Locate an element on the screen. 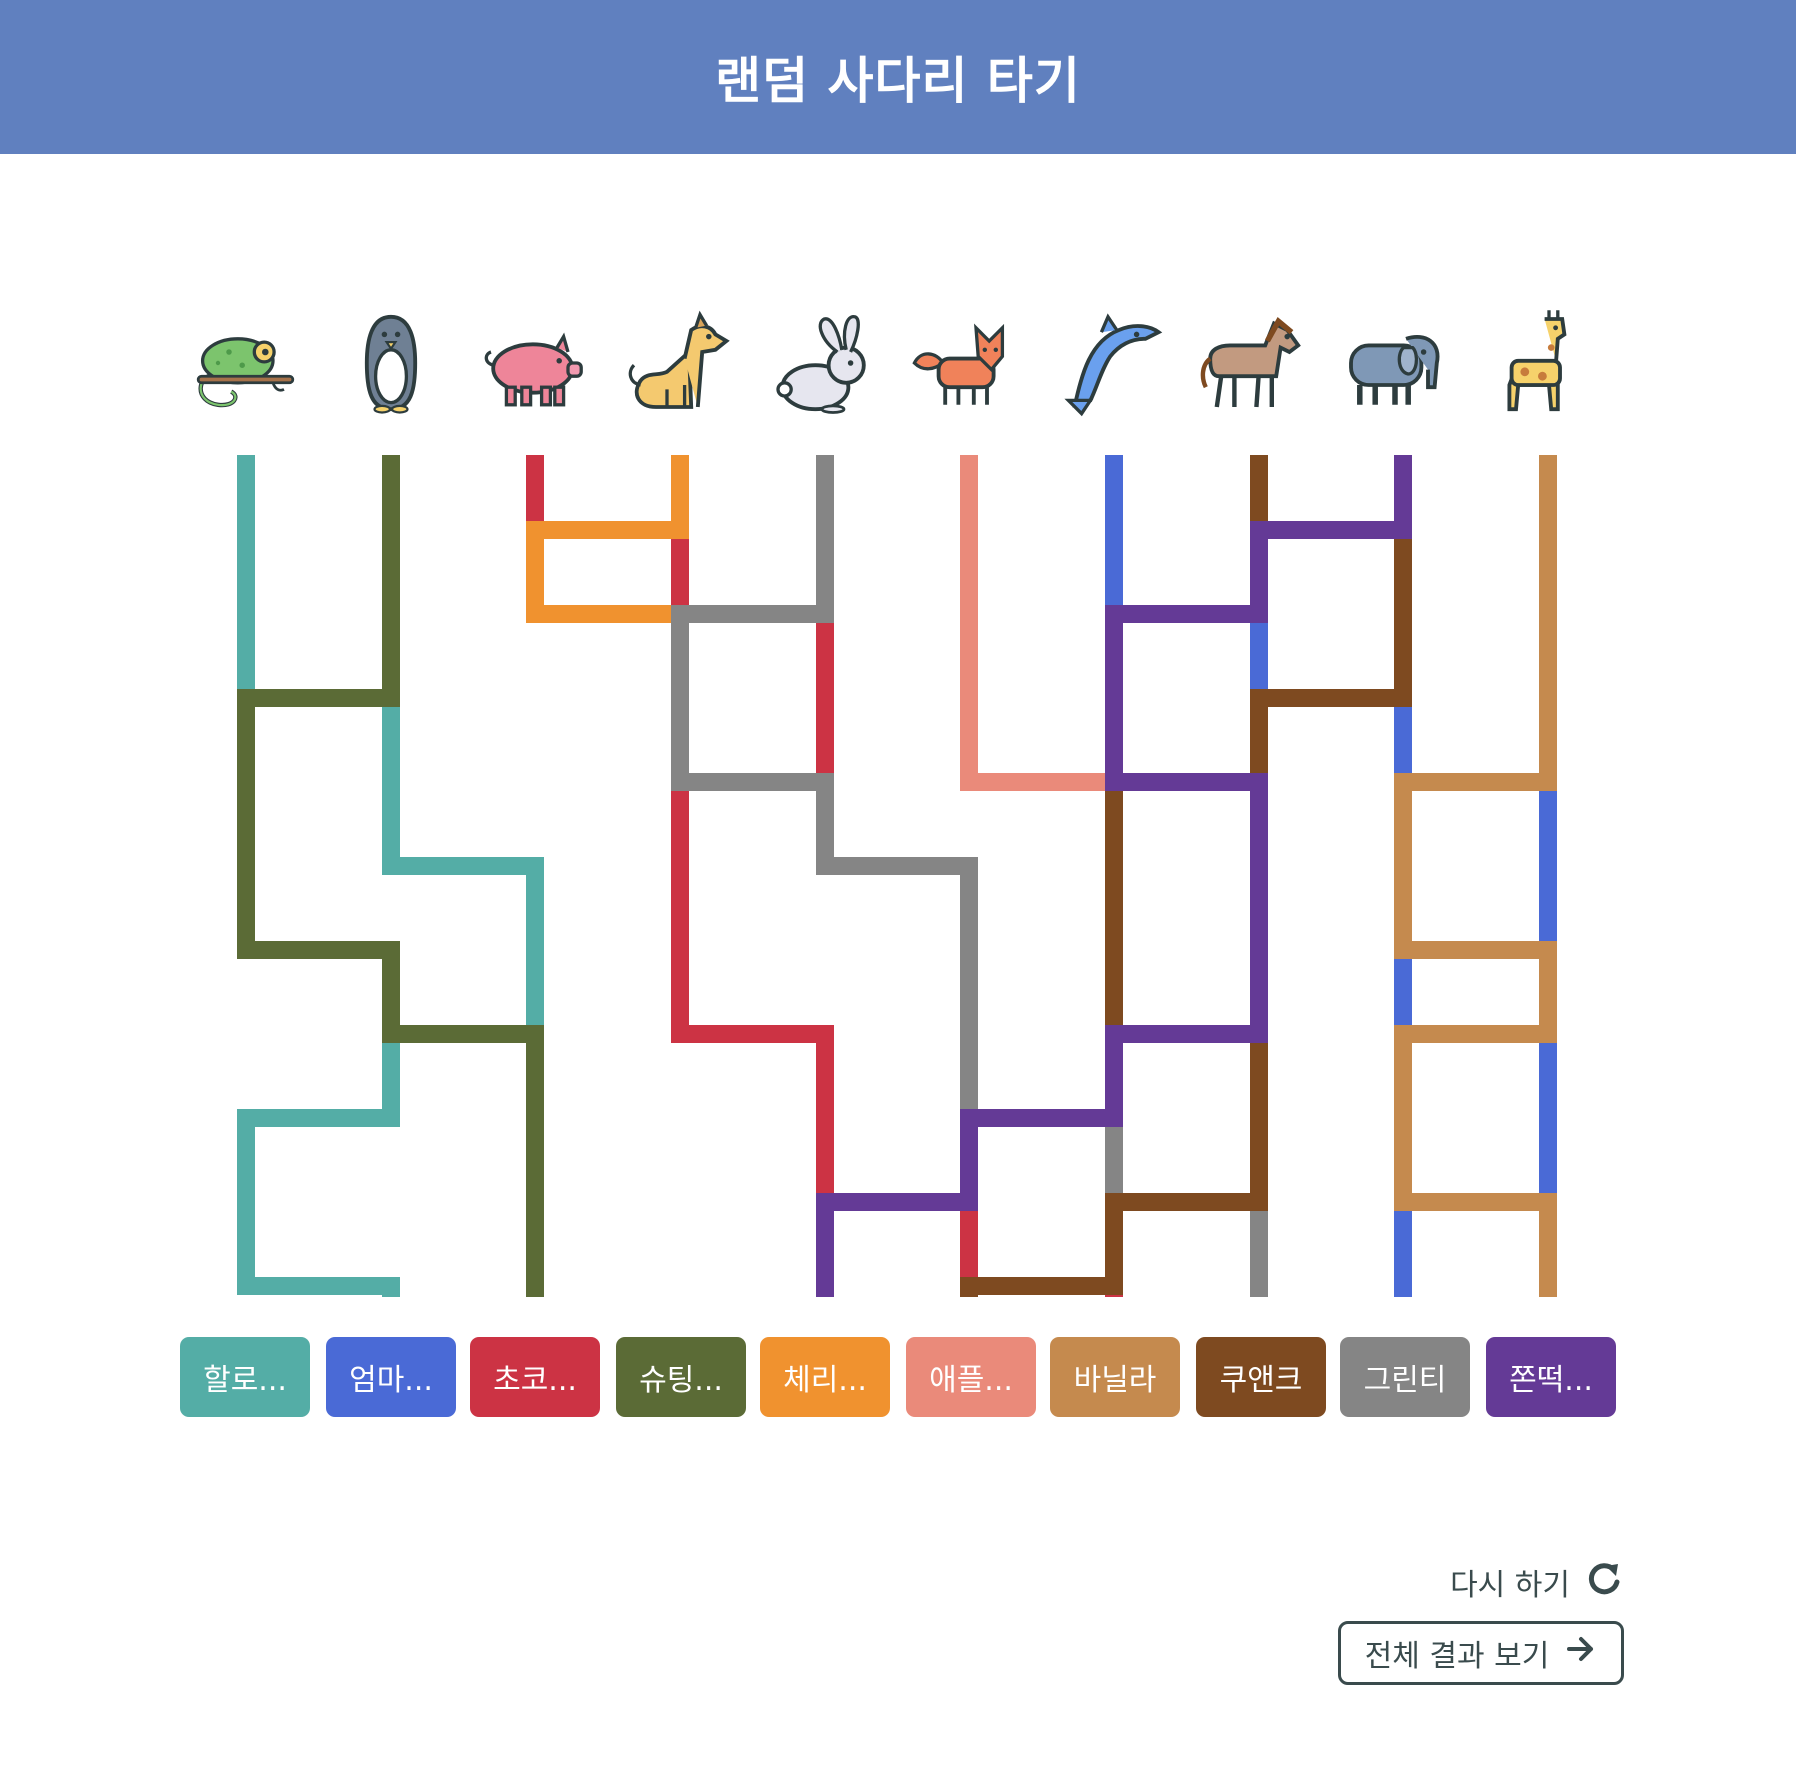 The image size is (1796, 1792). penguin-icon is located at coordinates (391, 362).